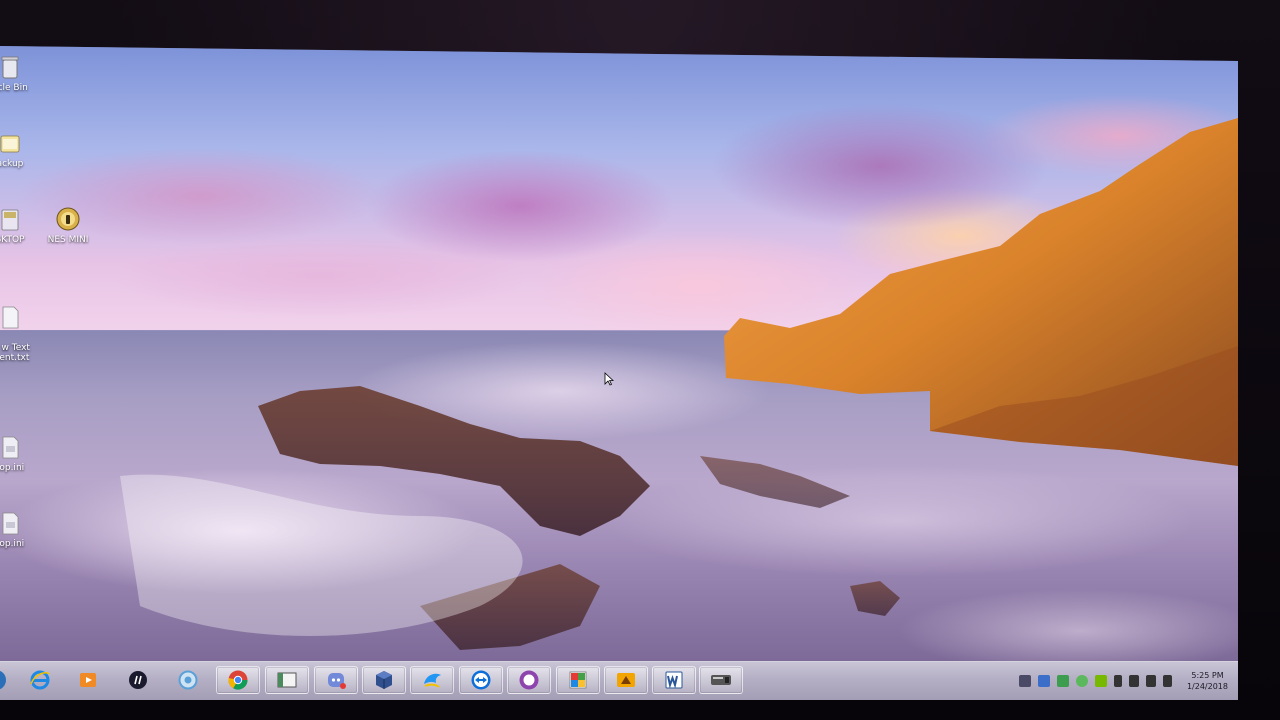 This screenshot has height=720, width=1280. What do you see at coordinates (1207, 681) in the screenshot?
I see `clock: 5:25 PM 1/24/2018` at bounding box center [1207, 681].